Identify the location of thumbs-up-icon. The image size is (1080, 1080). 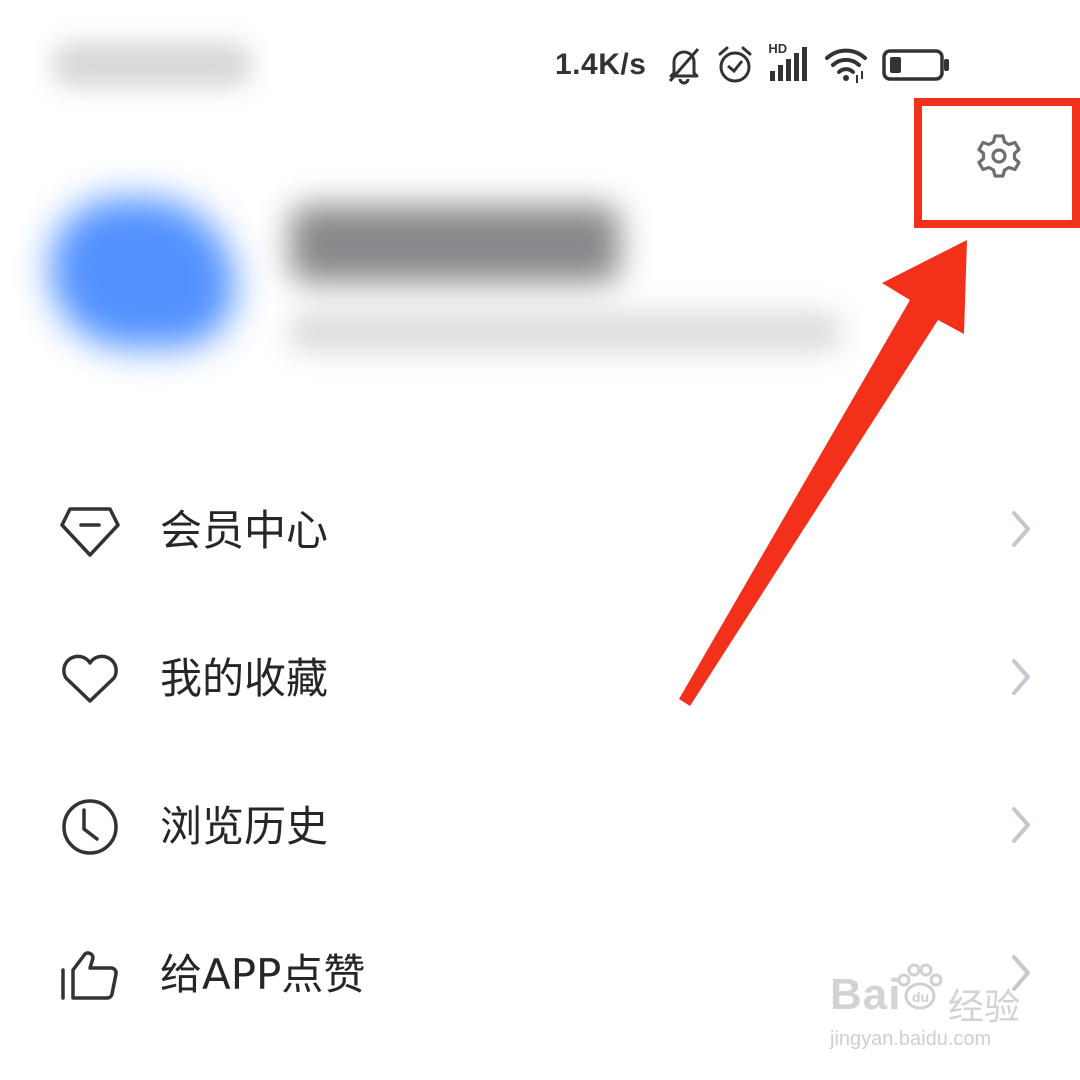
(90, 975).